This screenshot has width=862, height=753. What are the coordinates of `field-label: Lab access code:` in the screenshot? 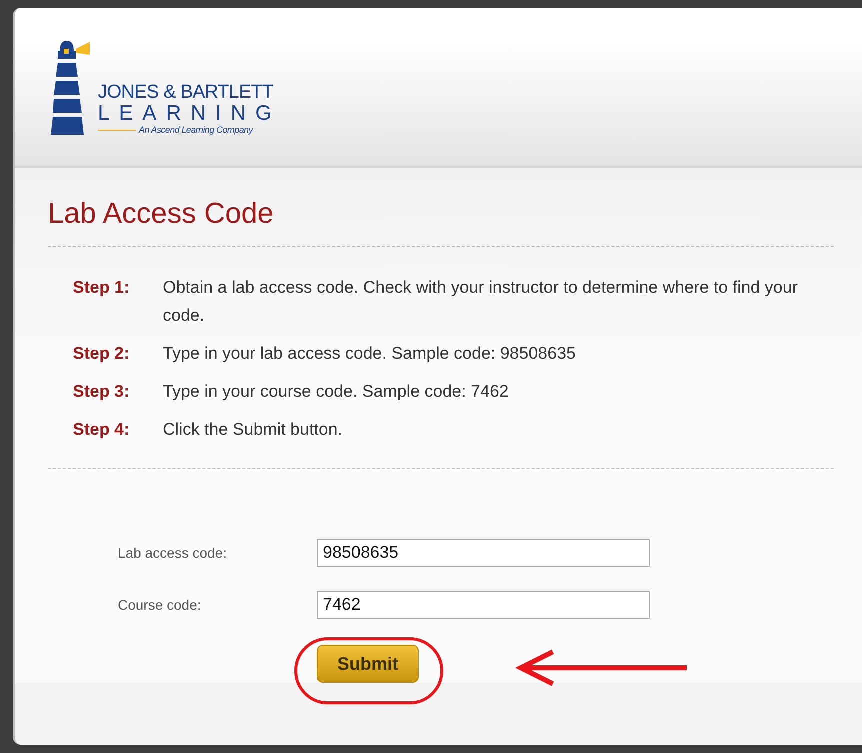 It's located at (173, 553).